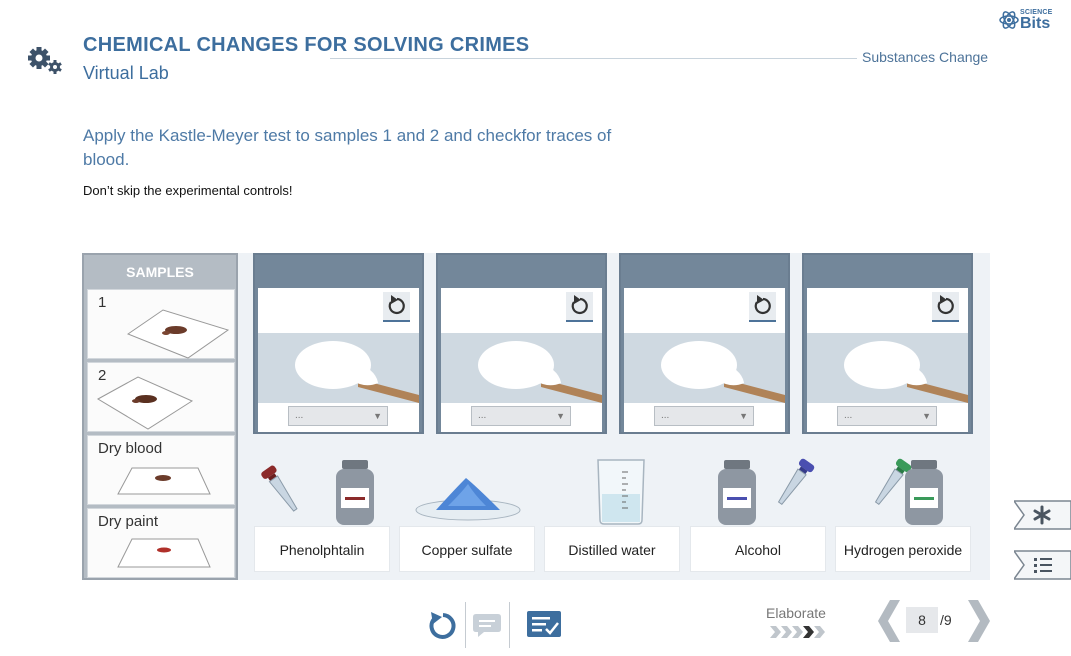 Image resolution: width=1071 pixels, height=656 pixels. I want to click on reagent-distilled-water: Distilled water, so click(612, 549).